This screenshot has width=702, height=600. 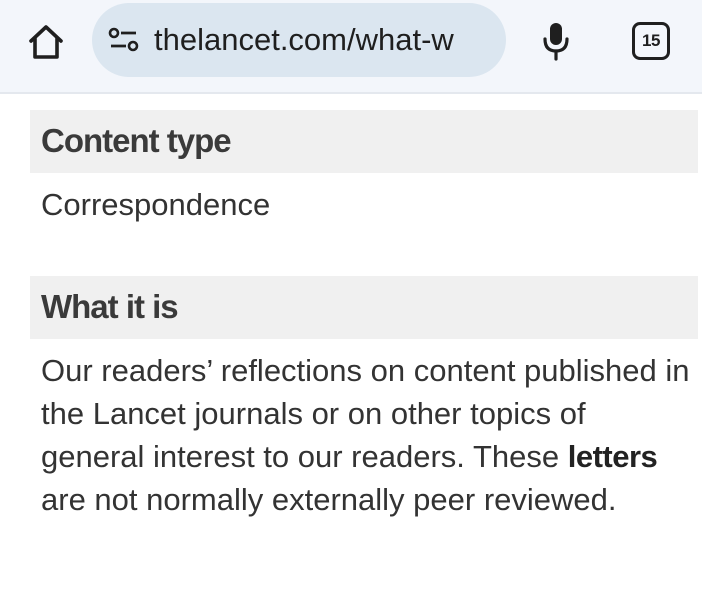 I want to click on tab-switcher-button: 15, so click(x=651, y=41).